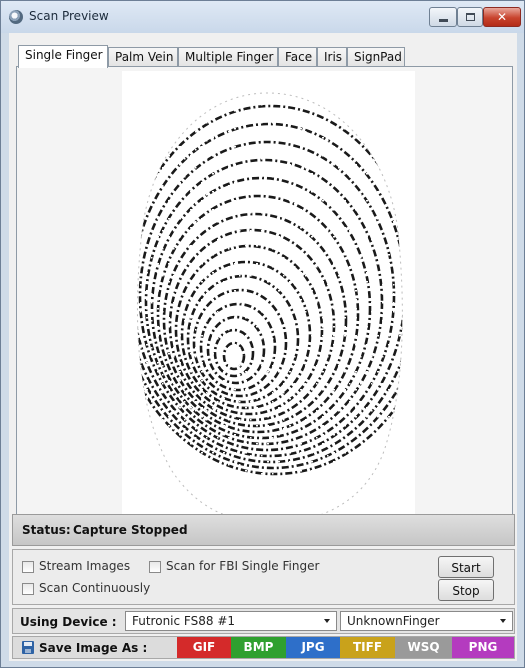 The image size is (525, 668). Describe the element at coordinates (332, 57) in the screenshot. I see `tab-iris: Iris` at that location.